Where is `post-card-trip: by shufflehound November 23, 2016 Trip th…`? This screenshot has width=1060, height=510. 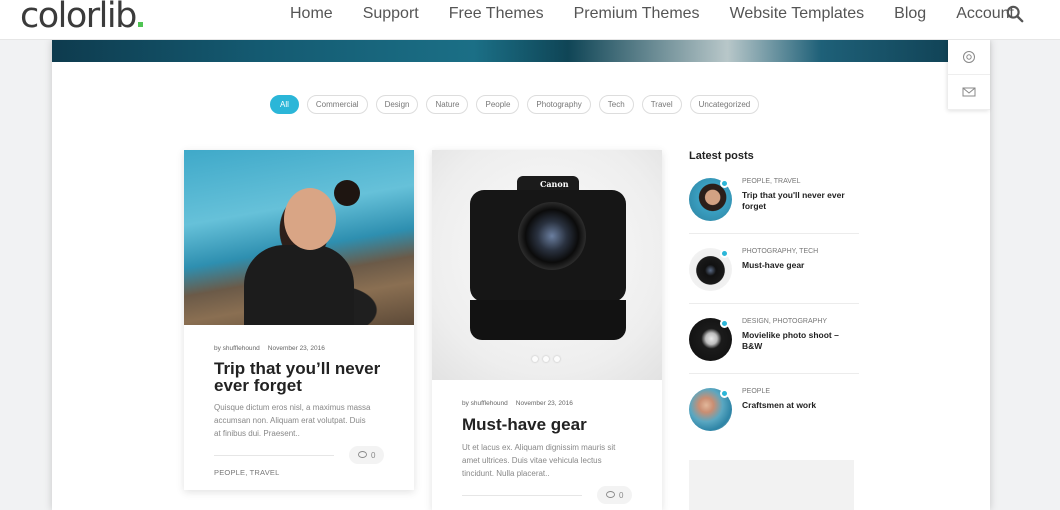 post-card-trip: by shufflehound November 23, 2016 Trip th… is located at coordinates (299, 320).